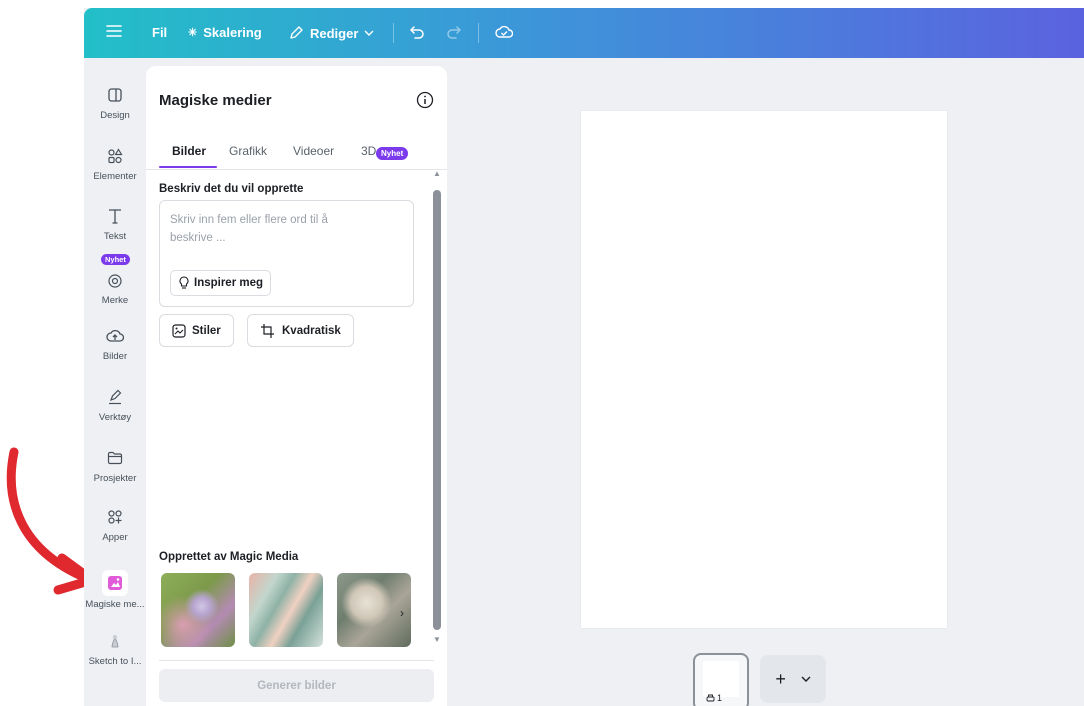 The height and width of the screenshot is (706, 1084). What do you see at coordinates (232, 32) in the screenshot?
I see `resize-label: Skalering` at bounding box center [232, 32].